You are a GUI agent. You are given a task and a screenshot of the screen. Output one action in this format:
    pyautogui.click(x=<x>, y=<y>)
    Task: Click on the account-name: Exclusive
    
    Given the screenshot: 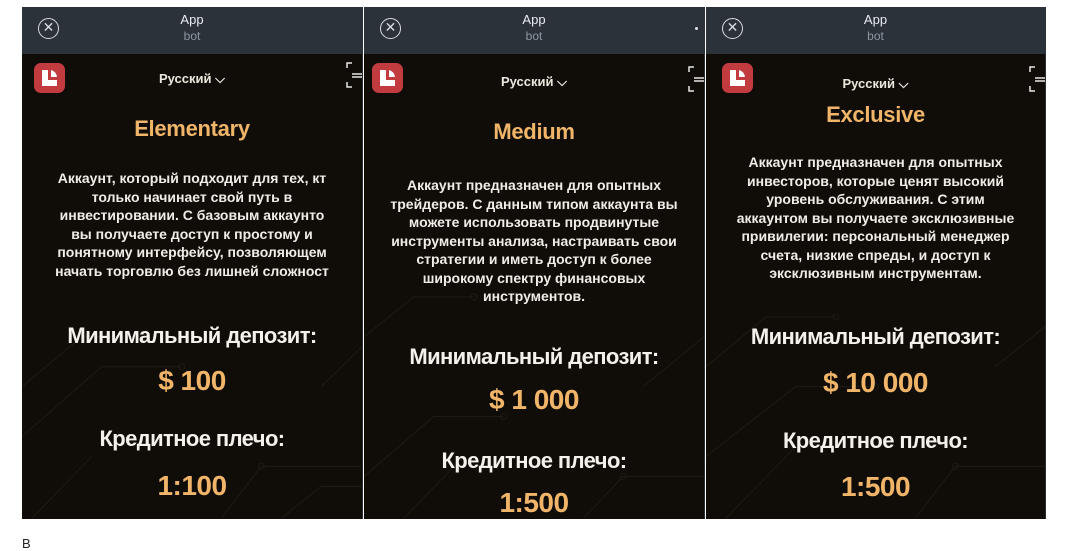 What is the action you would take?
    pyautogui.click(x=875, y=114)
    